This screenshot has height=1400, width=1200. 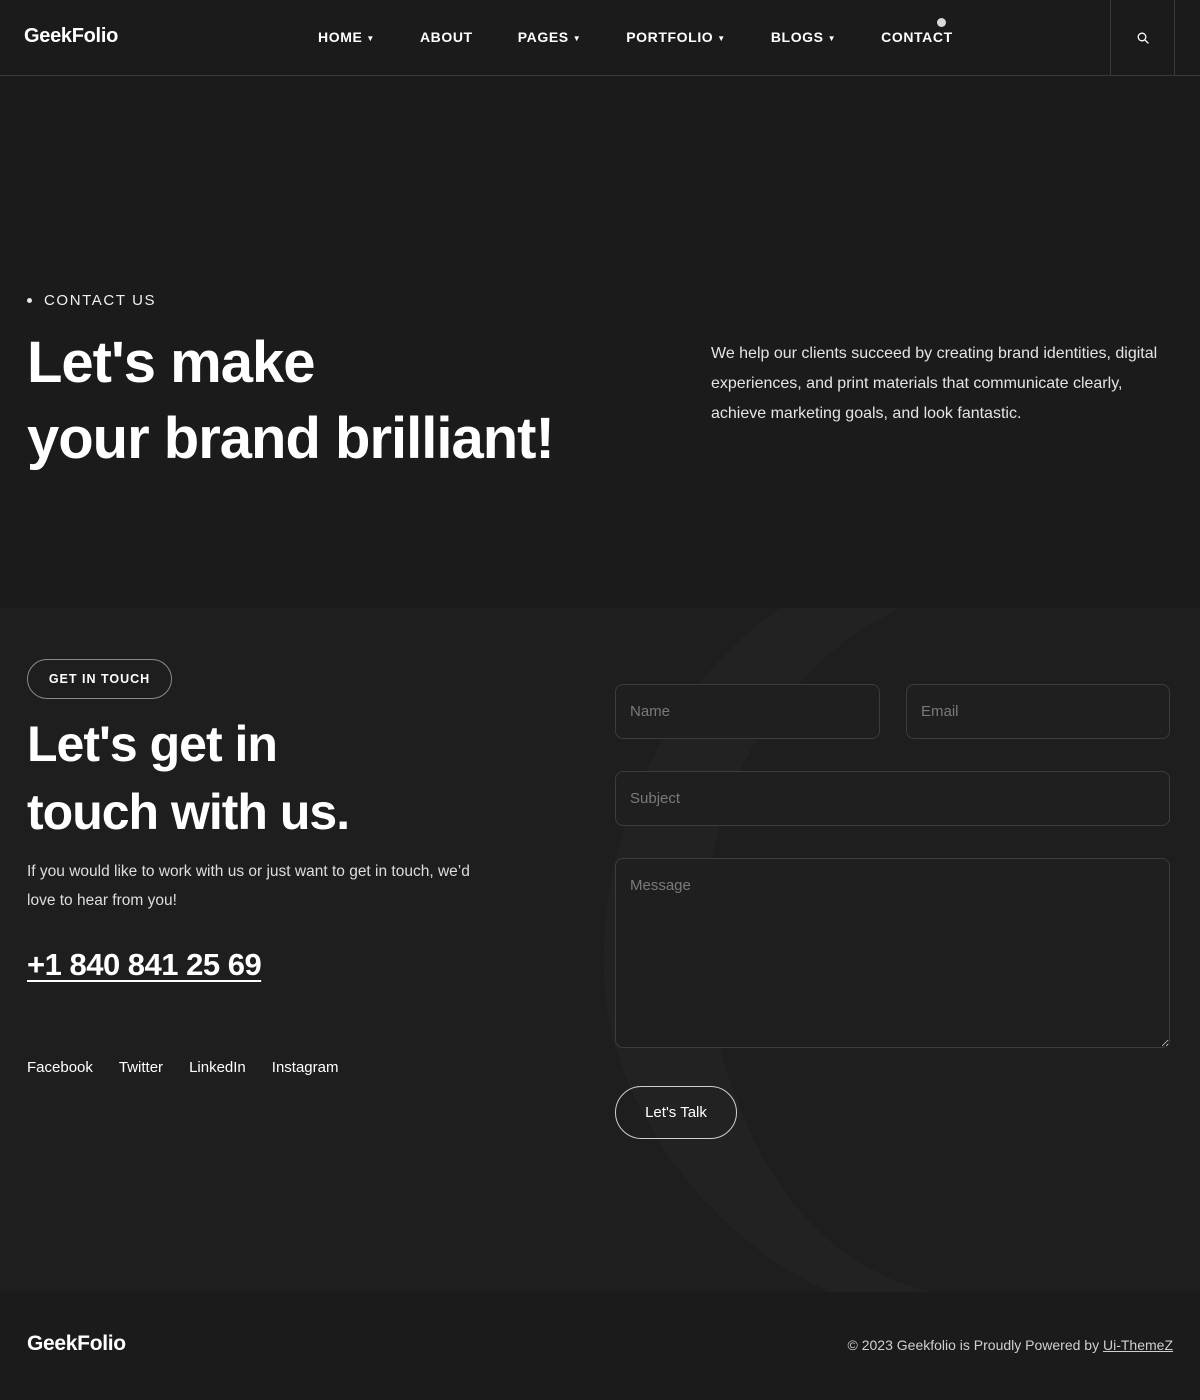 What do you see at coordinates (340, 37) in the screenshot?
I see `nav-item-label: HOME` at bounding box center [340, 37].